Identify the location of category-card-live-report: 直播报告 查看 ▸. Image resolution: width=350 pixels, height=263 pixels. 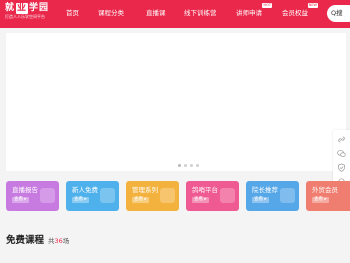
(32, 196).